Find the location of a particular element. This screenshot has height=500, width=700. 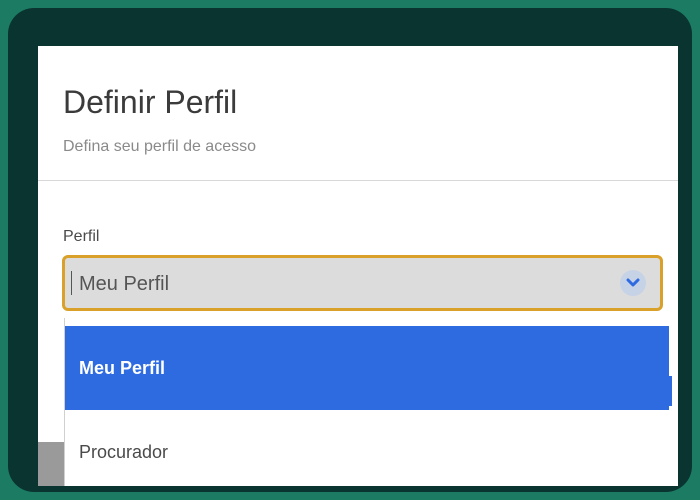

chevron-down-icon is located at coordinates (633, 283).